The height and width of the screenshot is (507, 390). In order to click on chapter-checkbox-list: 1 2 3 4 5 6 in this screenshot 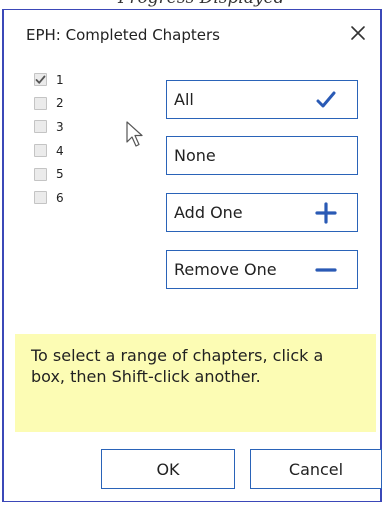, I will do `click(49, 139)`.